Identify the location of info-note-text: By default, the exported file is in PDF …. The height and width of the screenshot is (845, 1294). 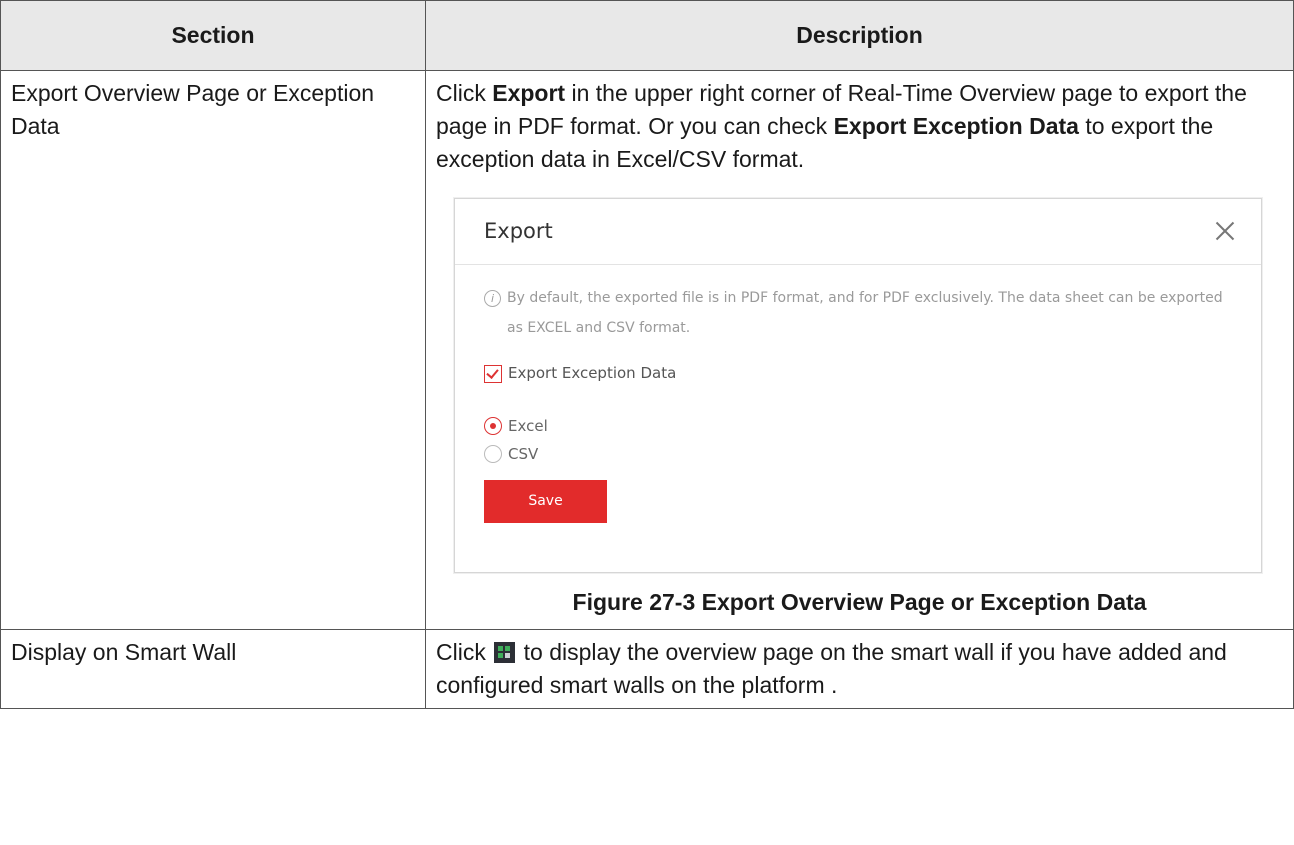
(865, 313).